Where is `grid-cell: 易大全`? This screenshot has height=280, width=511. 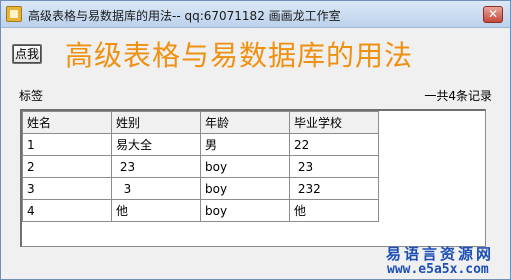 grid-cell: 易大全 is located at coordinates (156, 144).